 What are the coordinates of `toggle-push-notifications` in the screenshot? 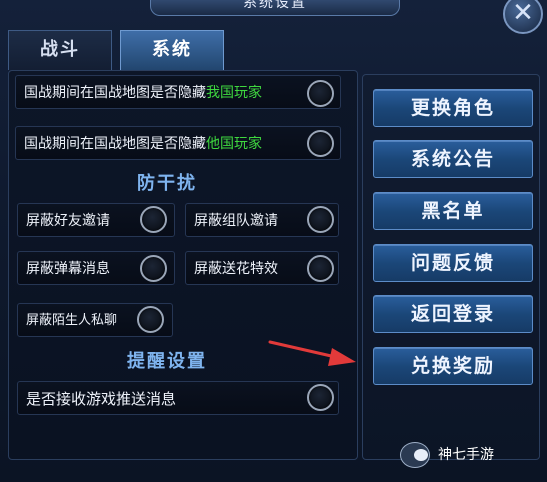 It's located at (320, 397).